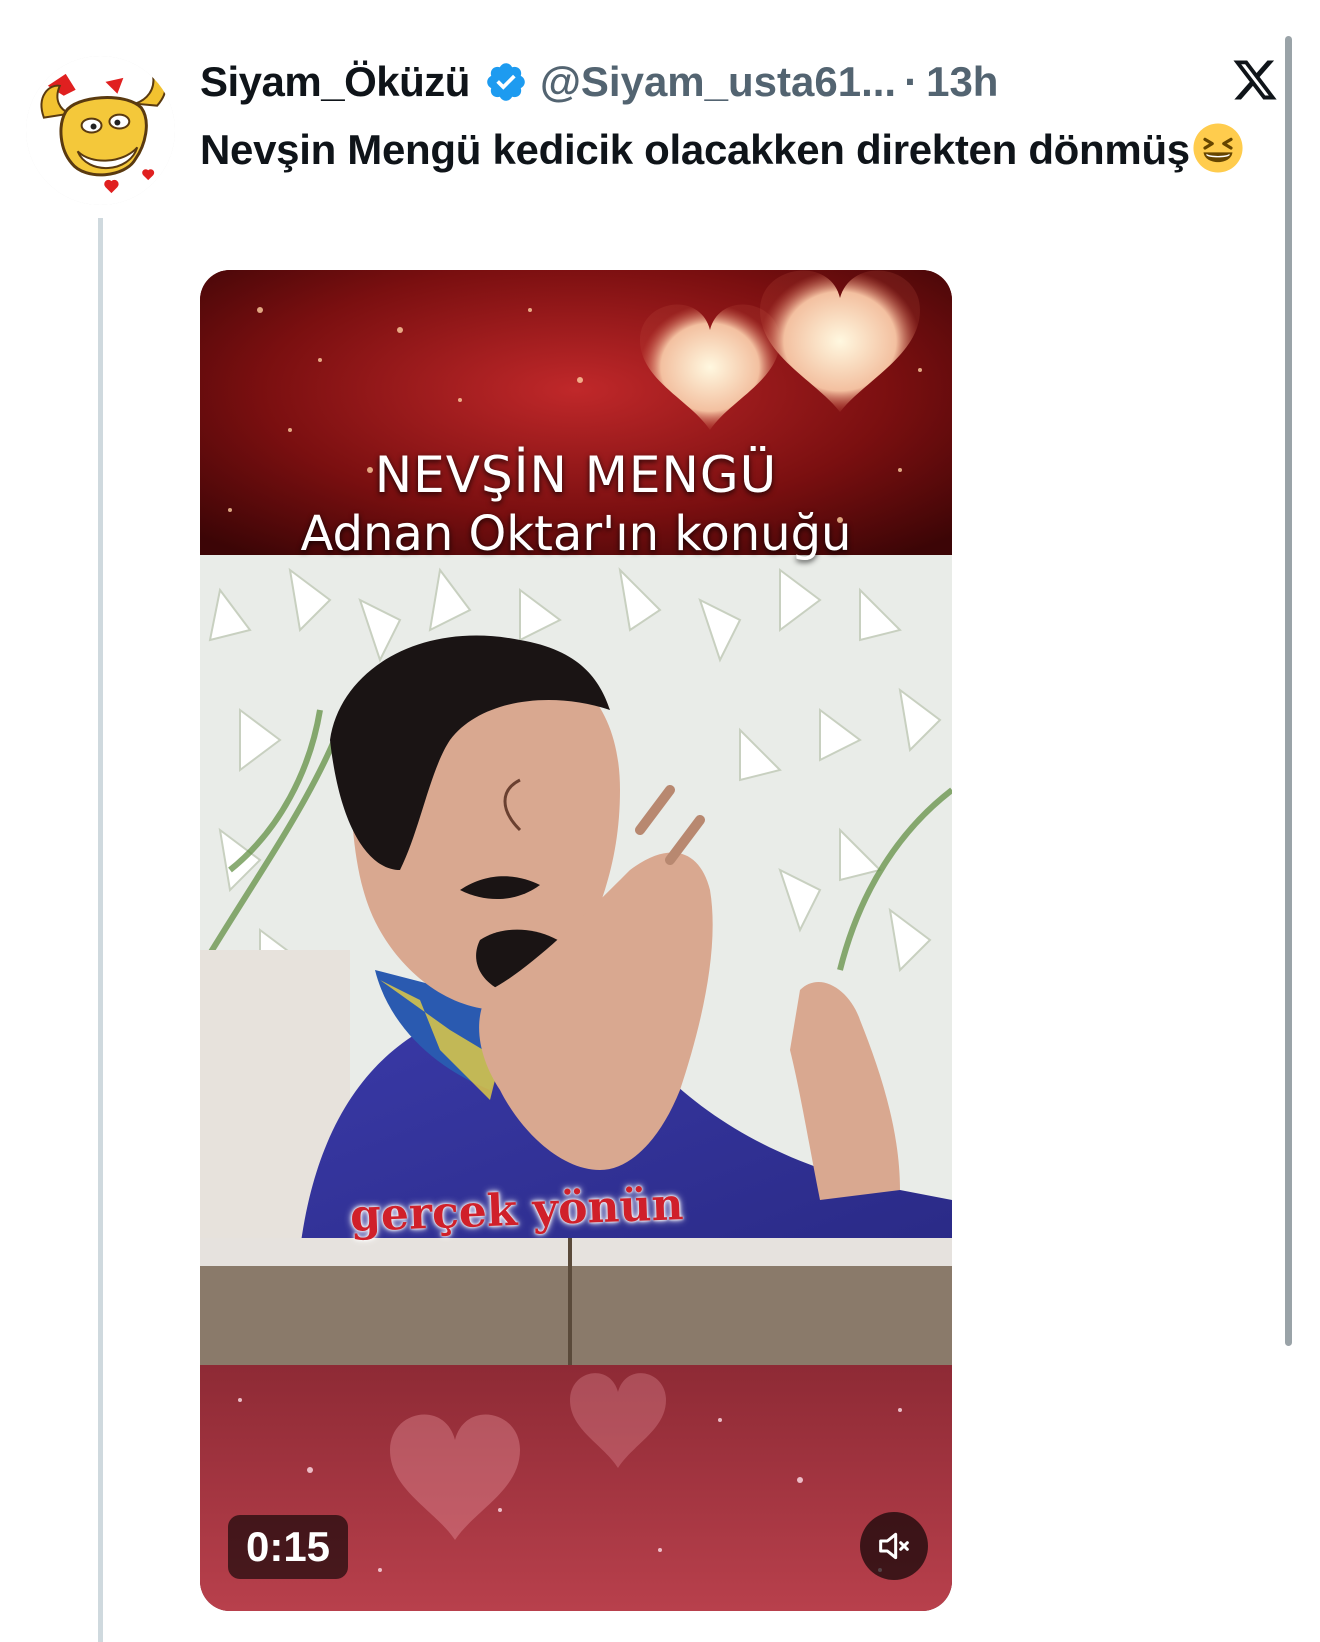 This screenshot has height=1642, width=1320. Describe the element at coordinates (1288, 691) in the screenshot. I see `scrollbar` at that location.